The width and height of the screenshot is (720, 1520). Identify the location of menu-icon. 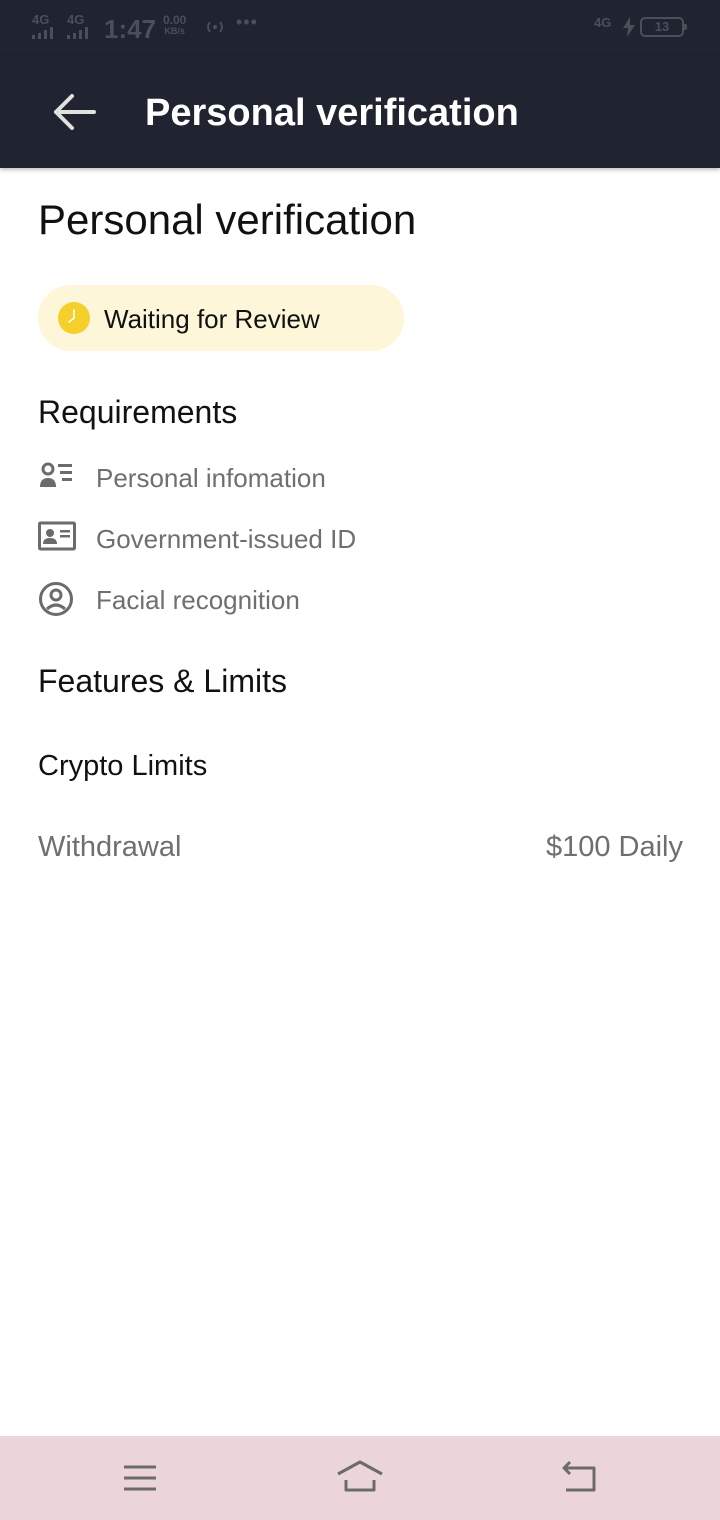
(140, 1478).